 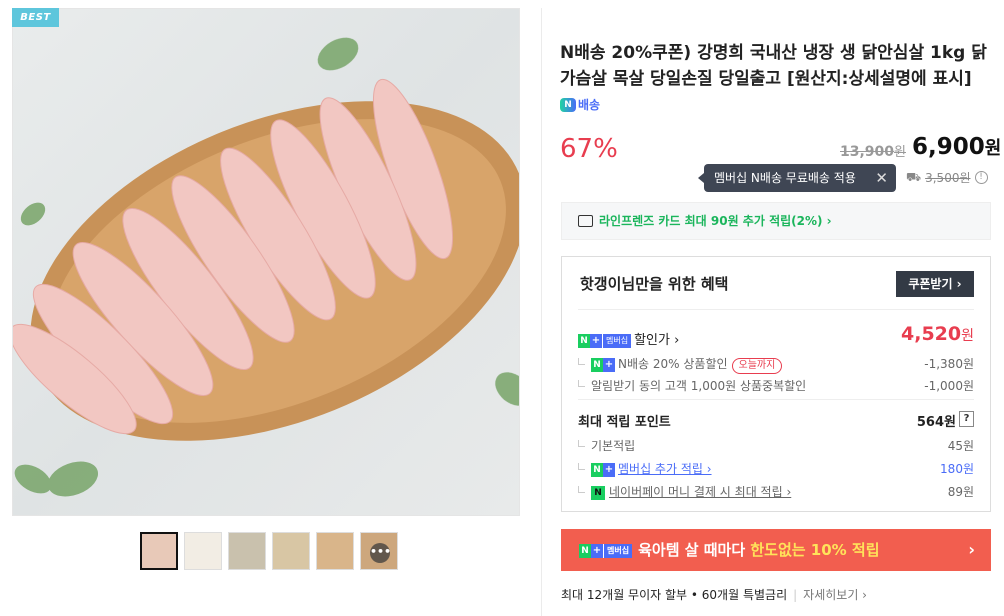 What do you see at coordinates (936, 422) in the screenshot?
I see `points-total: 564원` at bounding box center [936, 422].